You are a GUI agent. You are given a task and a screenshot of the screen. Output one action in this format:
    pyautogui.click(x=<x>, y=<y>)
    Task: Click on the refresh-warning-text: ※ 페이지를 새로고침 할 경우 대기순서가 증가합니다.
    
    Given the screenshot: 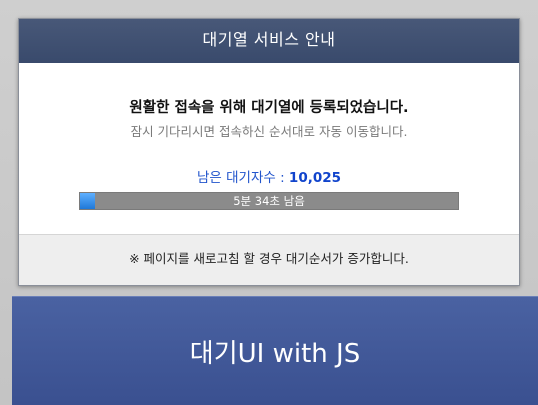 What is the action you would take?
    pyautogui.click(x=269, y=258)
    